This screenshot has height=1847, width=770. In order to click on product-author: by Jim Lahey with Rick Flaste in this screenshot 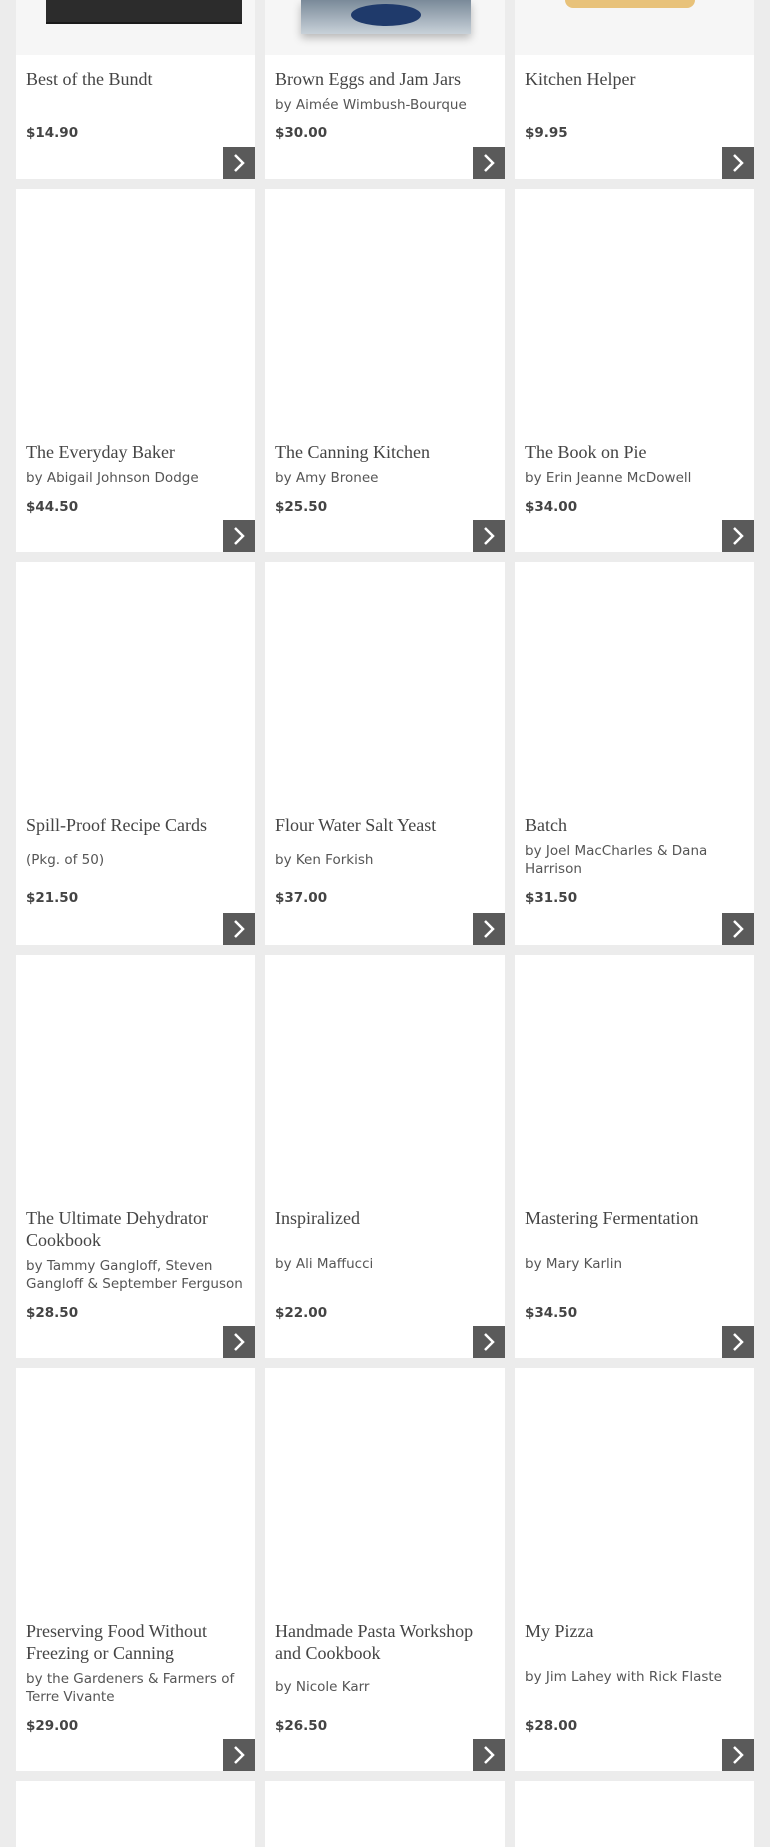, I will do `click(623, 1677)`.